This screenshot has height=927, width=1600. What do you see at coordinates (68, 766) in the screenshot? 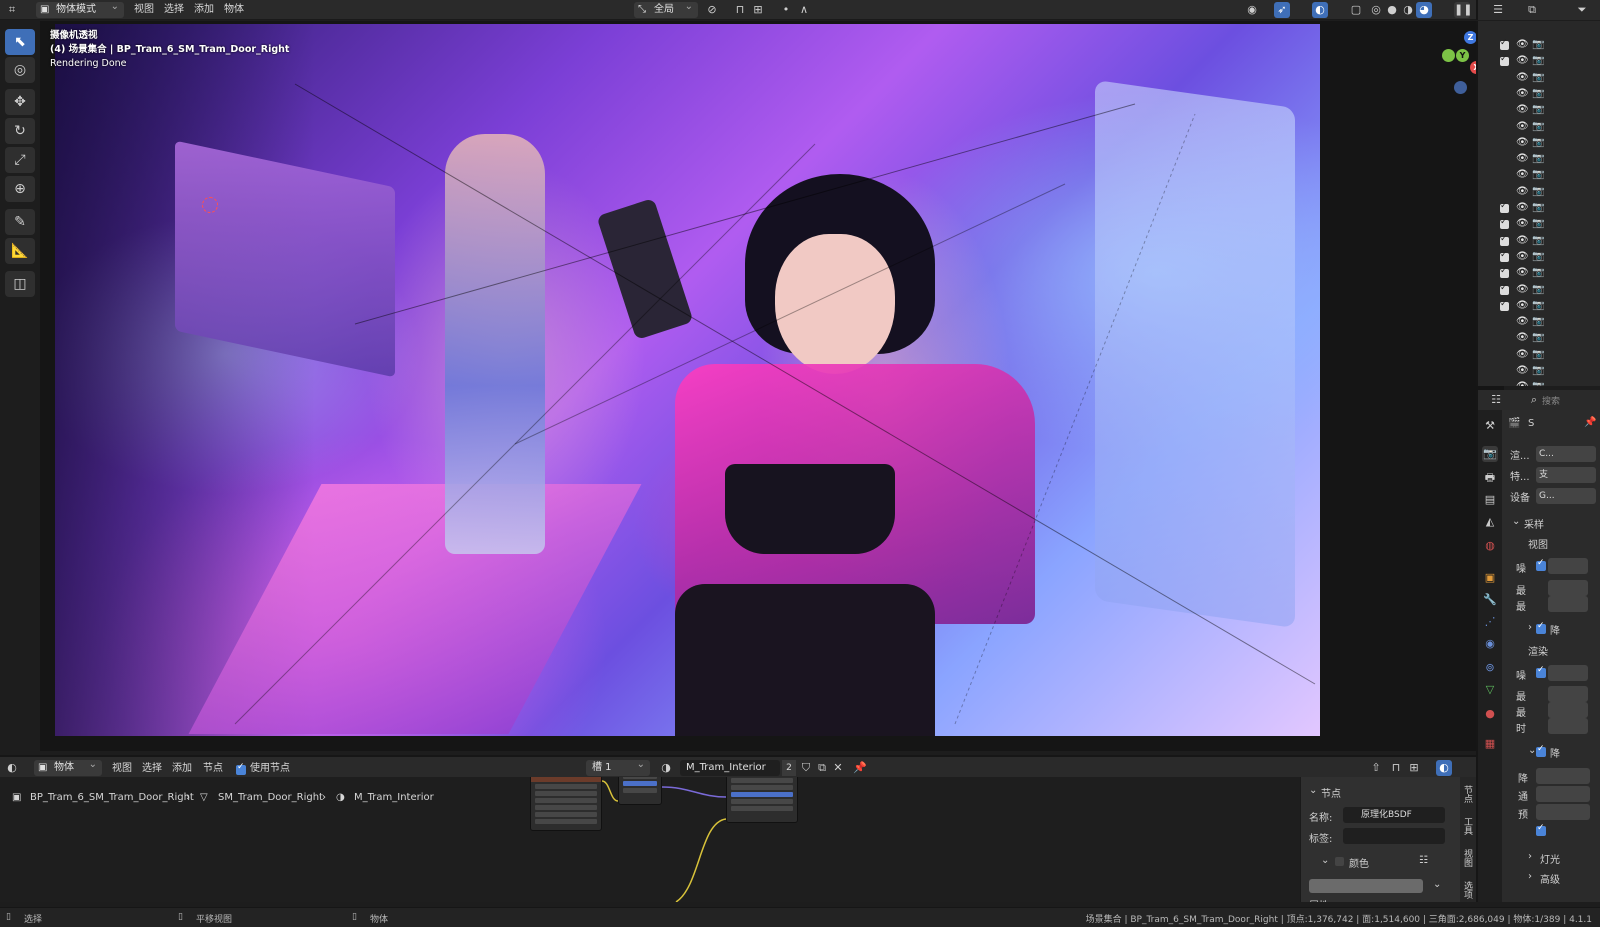
I see `shader-type-dropdown: ▣ 物体` at bounding box center [68, 766].